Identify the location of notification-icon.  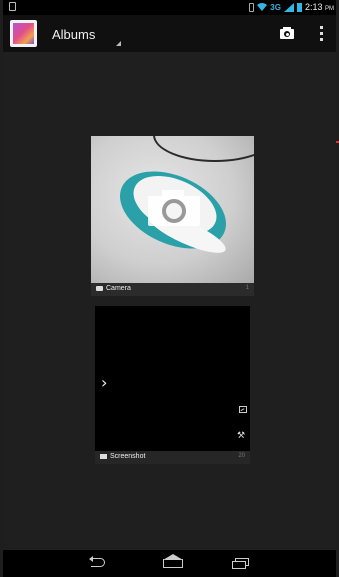
(12, 6).